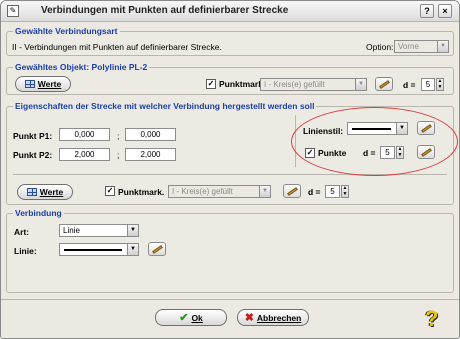 This screenshot has height=339, width=460. I want to click on line-preview, so click(93, 250).